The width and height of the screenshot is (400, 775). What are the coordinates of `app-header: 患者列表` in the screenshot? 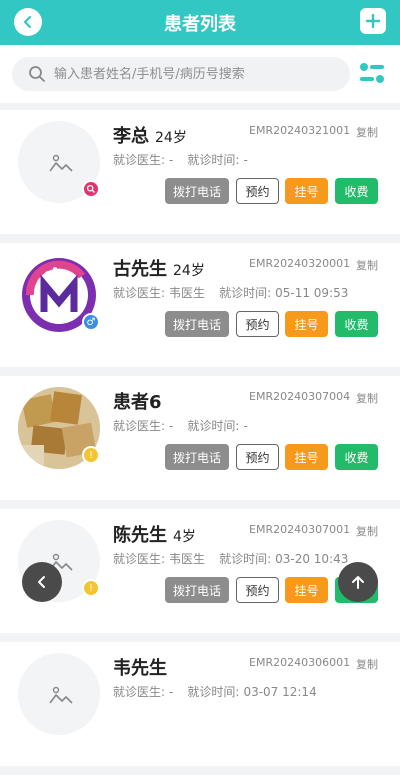 It's located at (200, 22).